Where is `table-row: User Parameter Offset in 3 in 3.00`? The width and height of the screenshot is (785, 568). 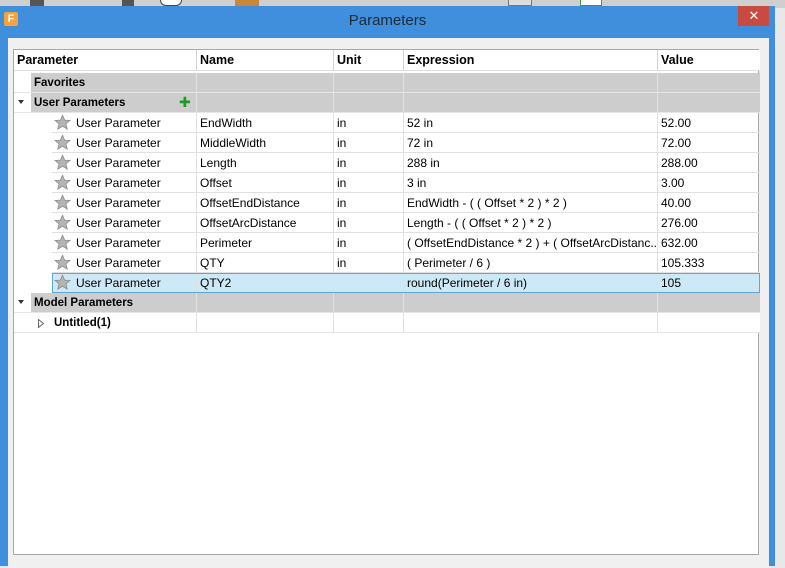 table-row: User Parameter Offset in 3 in 3.00 is located at coordinates (387, 183).